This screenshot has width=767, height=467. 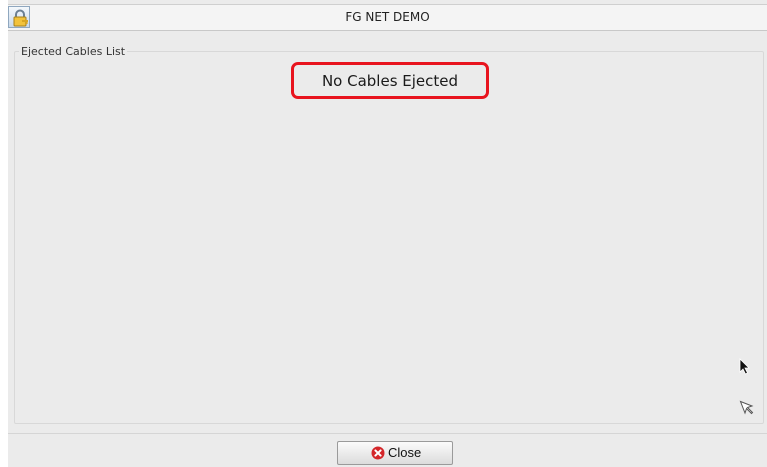 I want to click on outline-arrow-cursor-icon, so click(x=746, y=407).